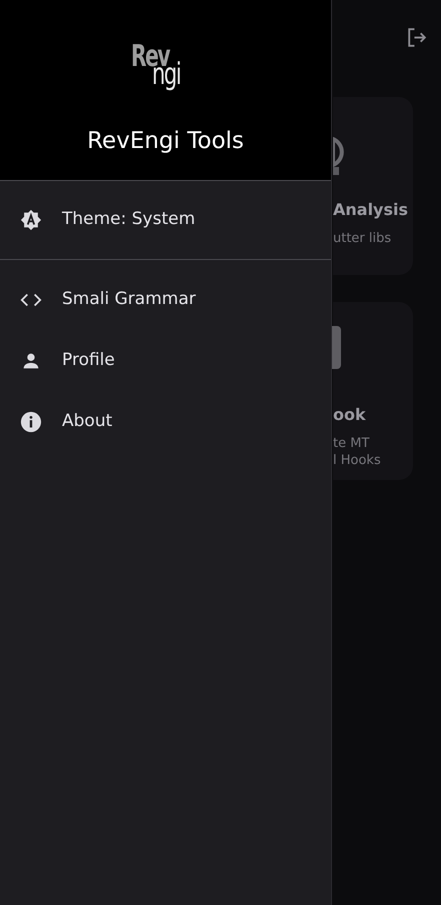  Describe the element at coordinates (165, 142) in the screenshot. I see `app-title: RevEngi Tools` at that location.